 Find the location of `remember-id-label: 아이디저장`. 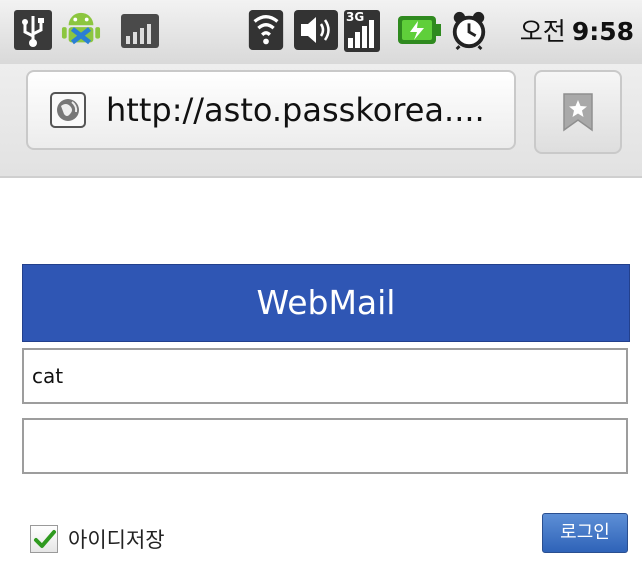

remember-id-label: 아이디저장 is located at coordinates (116, 540).